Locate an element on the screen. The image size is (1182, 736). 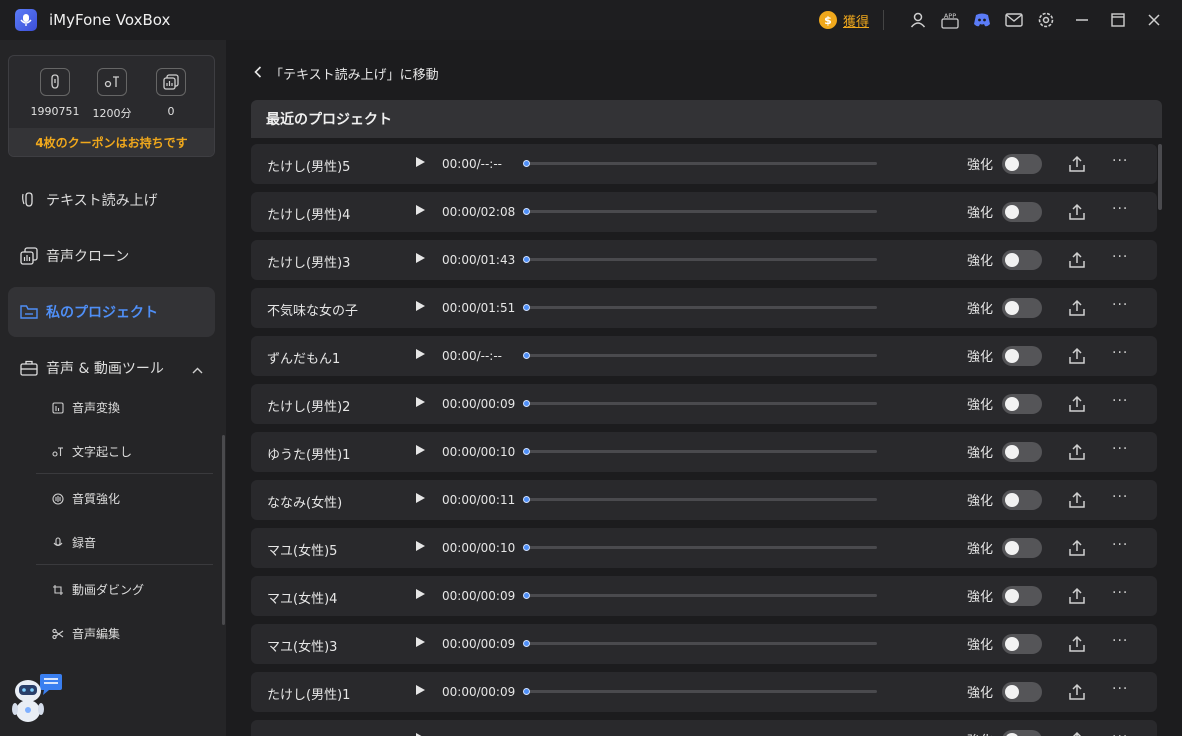
sub-item-dubbing: 動画ダビング is located at coordinates (98, 589).